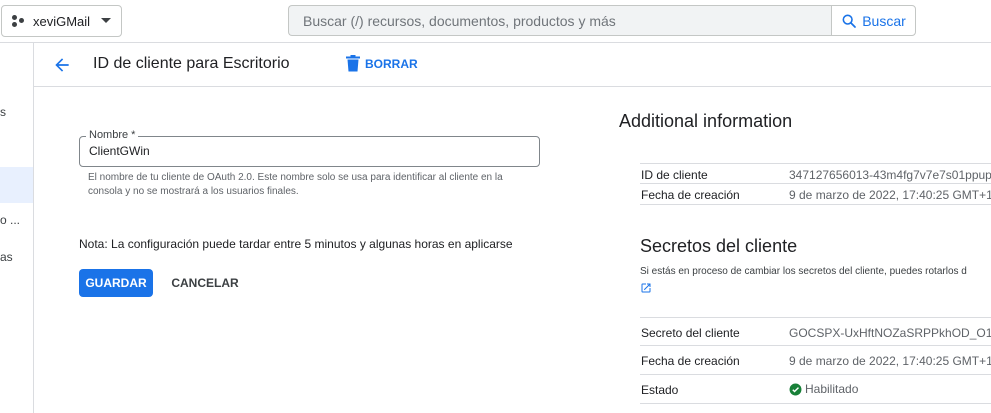  Describe the element at coordinates (3, 112) in the screenshot. I see `nav-item-fragment-1: s` at that location.